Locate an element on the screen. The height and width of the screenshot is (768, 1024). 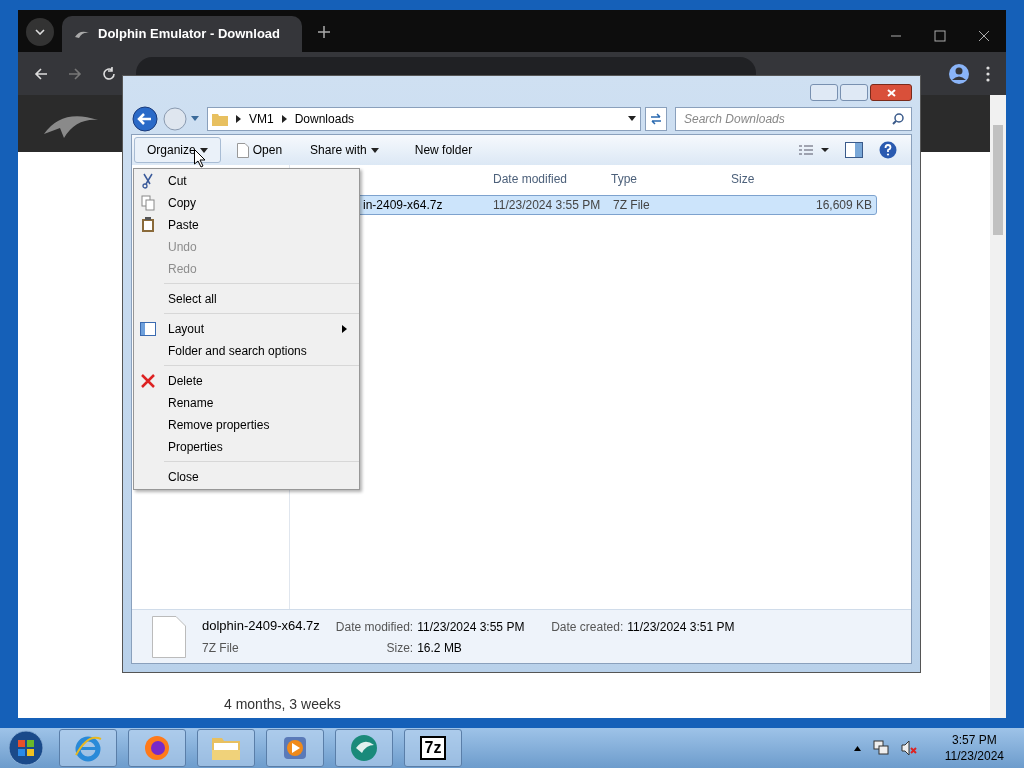
forward-icon is located at coordinates (75, 73).